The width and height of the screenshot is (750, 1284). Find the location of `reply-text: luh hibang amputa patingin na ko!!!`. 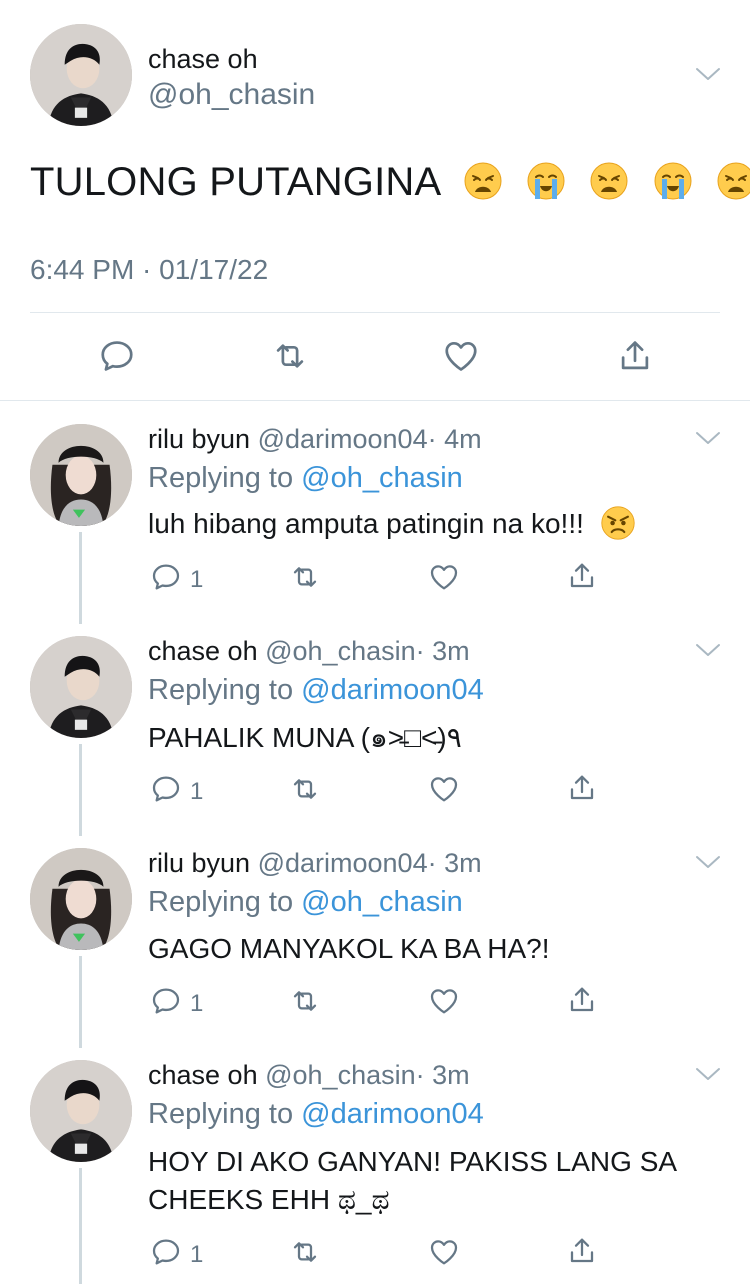

reply-text: luh hibang amputa patingin na ko!!! is located at coordinates (433, 524).